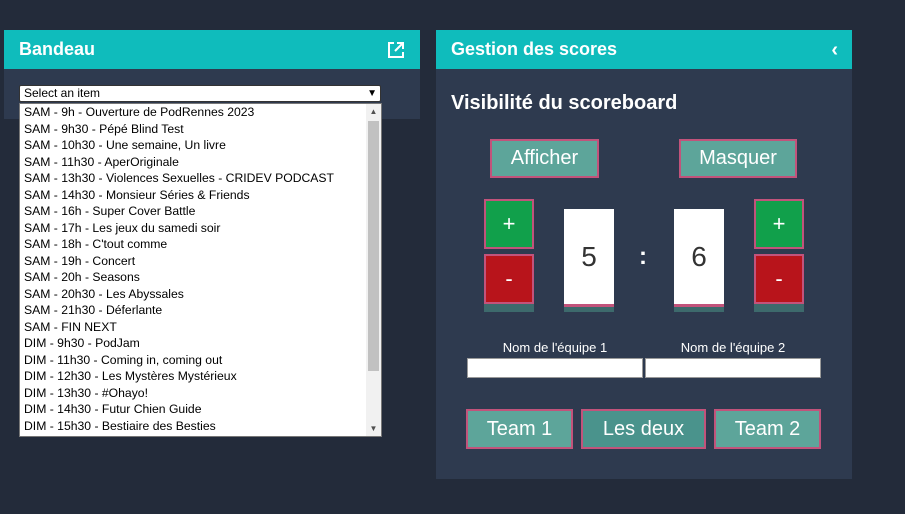 The image size is (905, 514). I want to click on chevron-left-icon: ‹, so click(834, 50).